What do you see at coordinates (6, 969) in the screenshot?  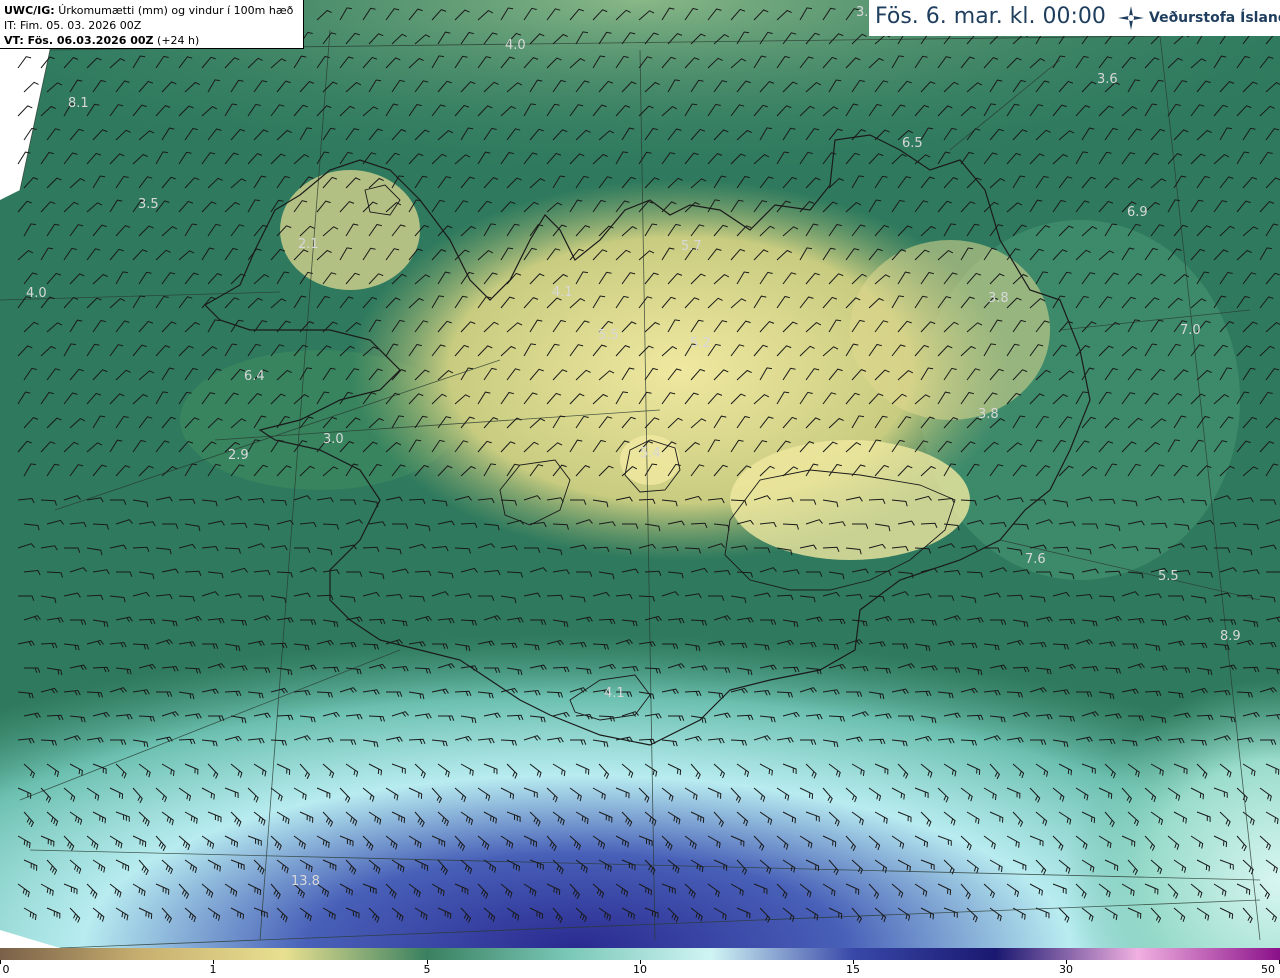 I see `colorbar-tick-label: 0` at bounding box center [6, 969].